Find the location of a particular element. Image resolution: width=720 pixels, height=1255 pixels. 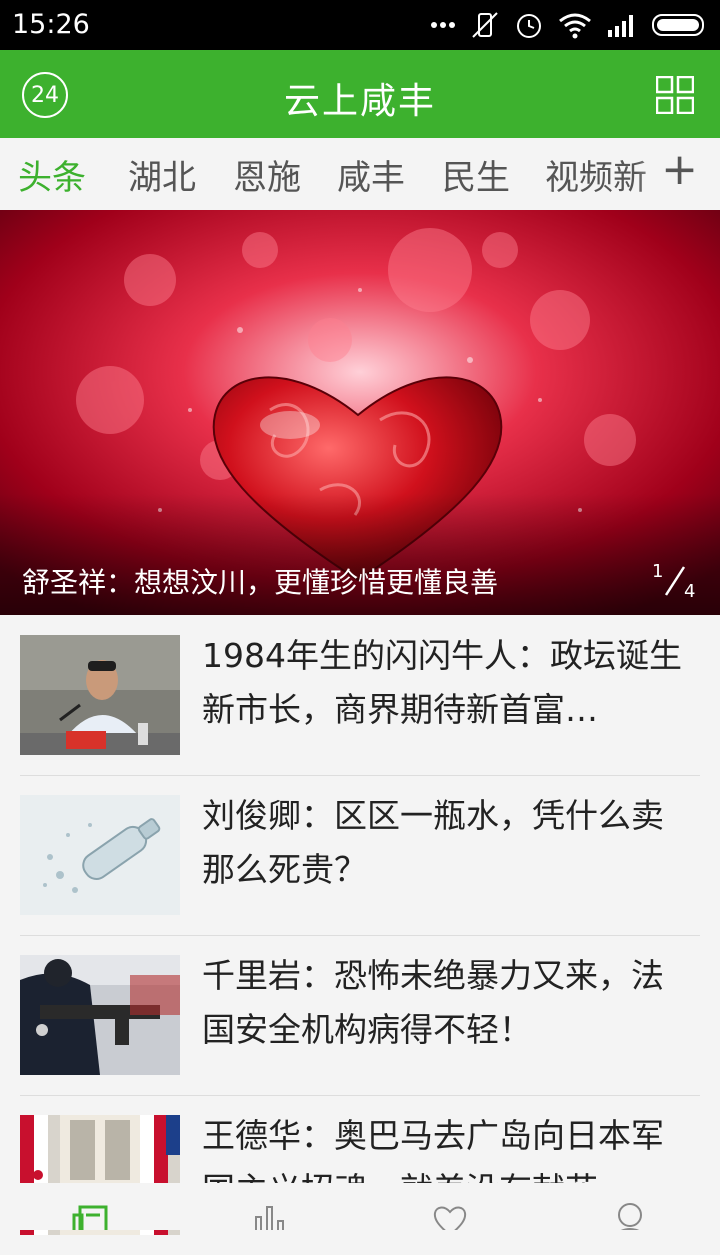

armed-police-image is located at coordinates (100, 1015).